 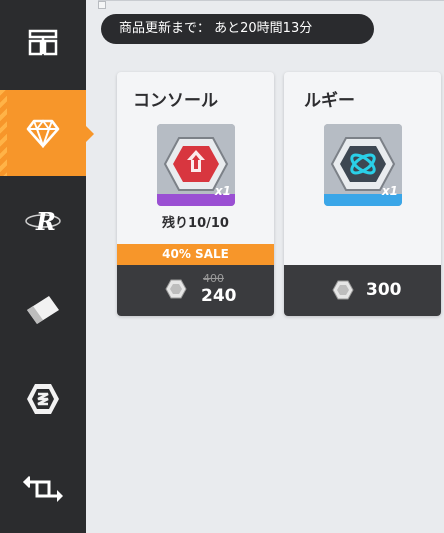 What do you see at coordinates (45, 221) in the screenshot?
I see `svg-text: R` at bounding box center [45, 221].